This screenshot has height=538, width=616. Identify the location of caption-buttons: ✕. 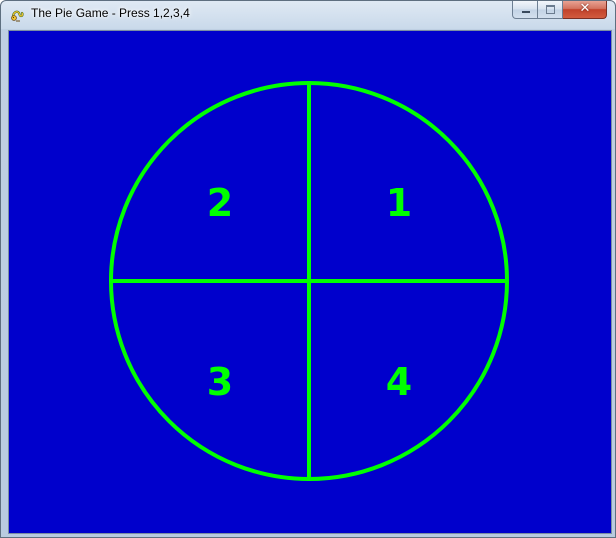
(559, 10).